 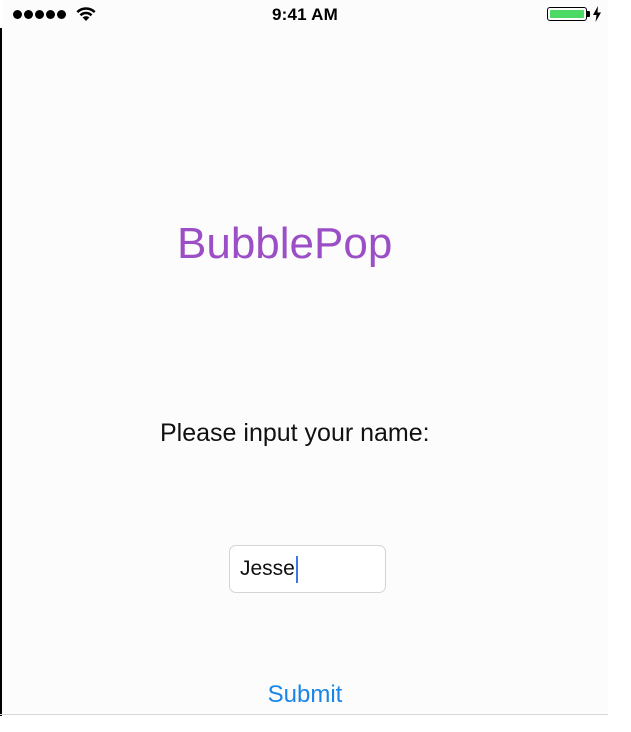 I want to click on battery-level, so click(x=567, y=14).